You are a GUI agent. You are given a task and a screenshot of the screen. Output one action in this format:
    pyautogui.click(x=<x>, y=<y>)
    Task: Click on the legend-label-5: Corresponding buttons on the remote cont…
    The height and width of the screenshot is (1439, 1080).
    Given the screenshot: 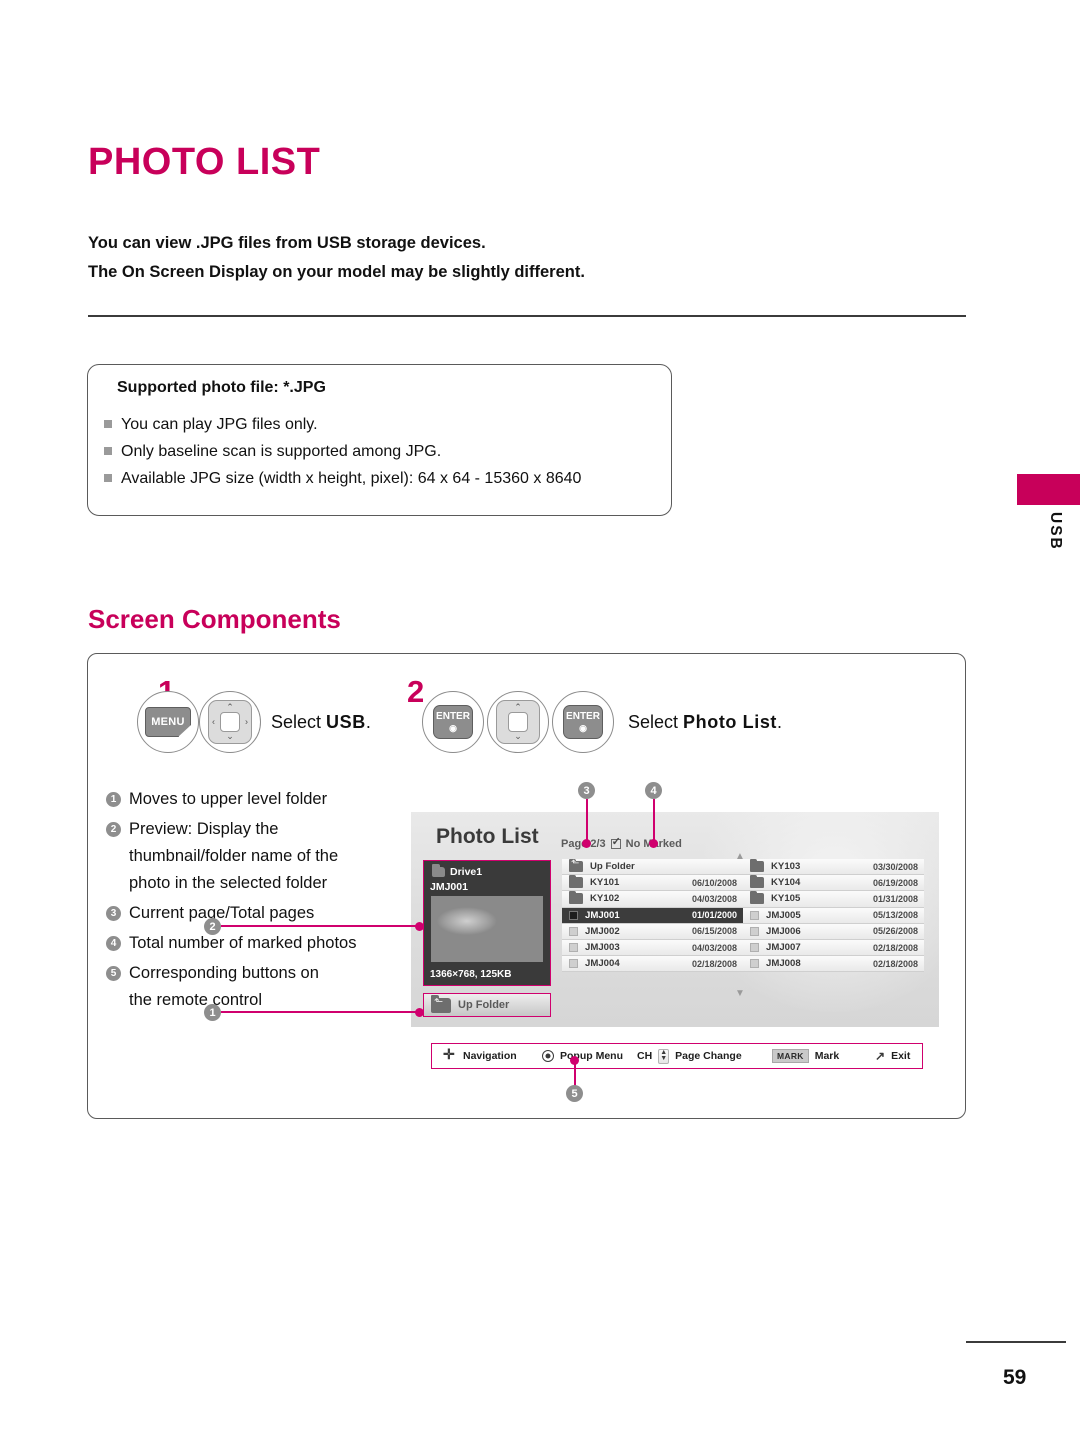 What is the action you would take?
    pyautogui.click(x=224, y=986)
    